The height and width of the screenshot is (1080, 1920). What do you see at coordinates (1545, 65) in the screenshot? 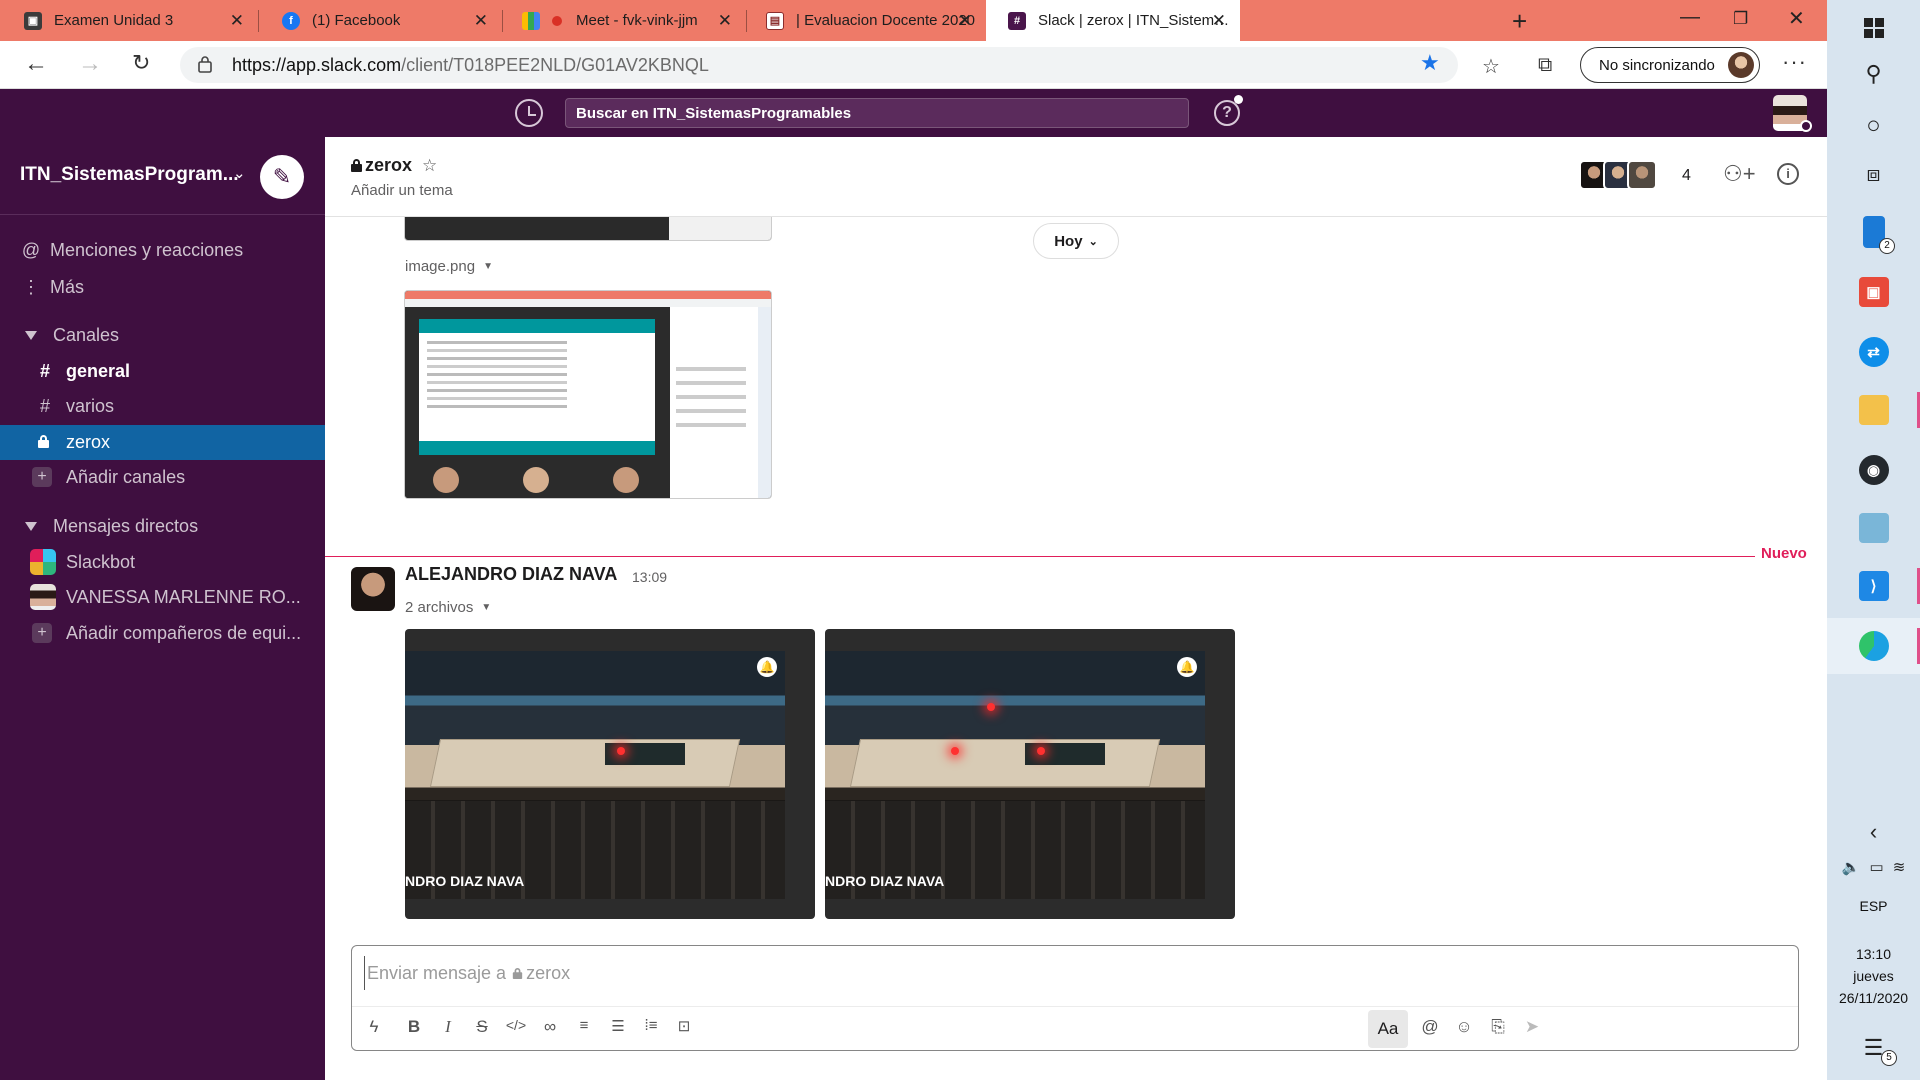
I see `collections-icon: ⧉` at bounding box center [1545, 65].